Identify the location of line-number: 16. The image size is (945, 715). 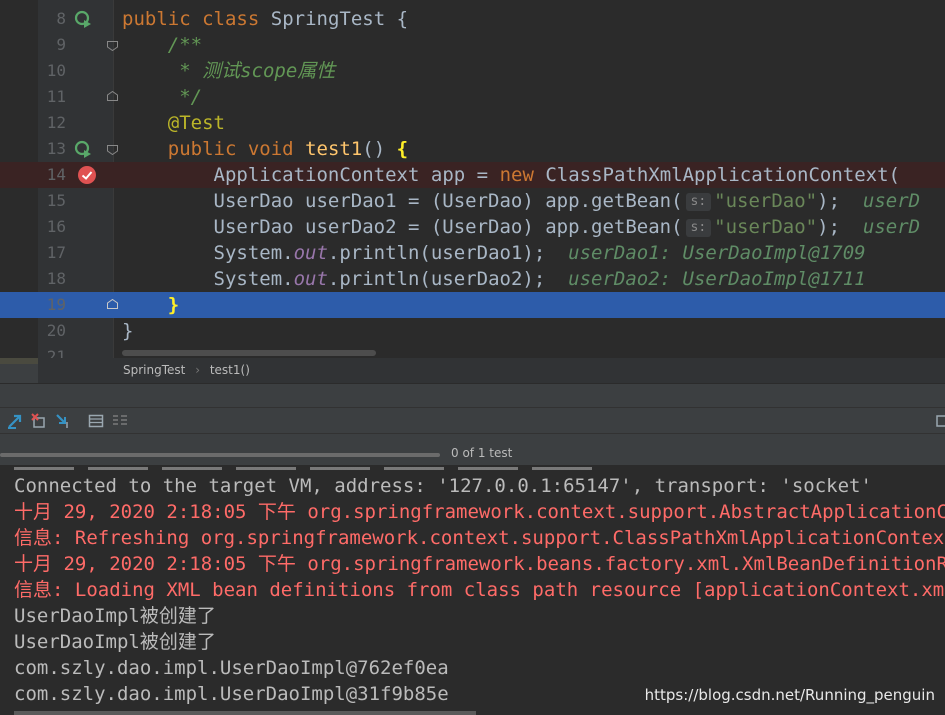
(56, 226).